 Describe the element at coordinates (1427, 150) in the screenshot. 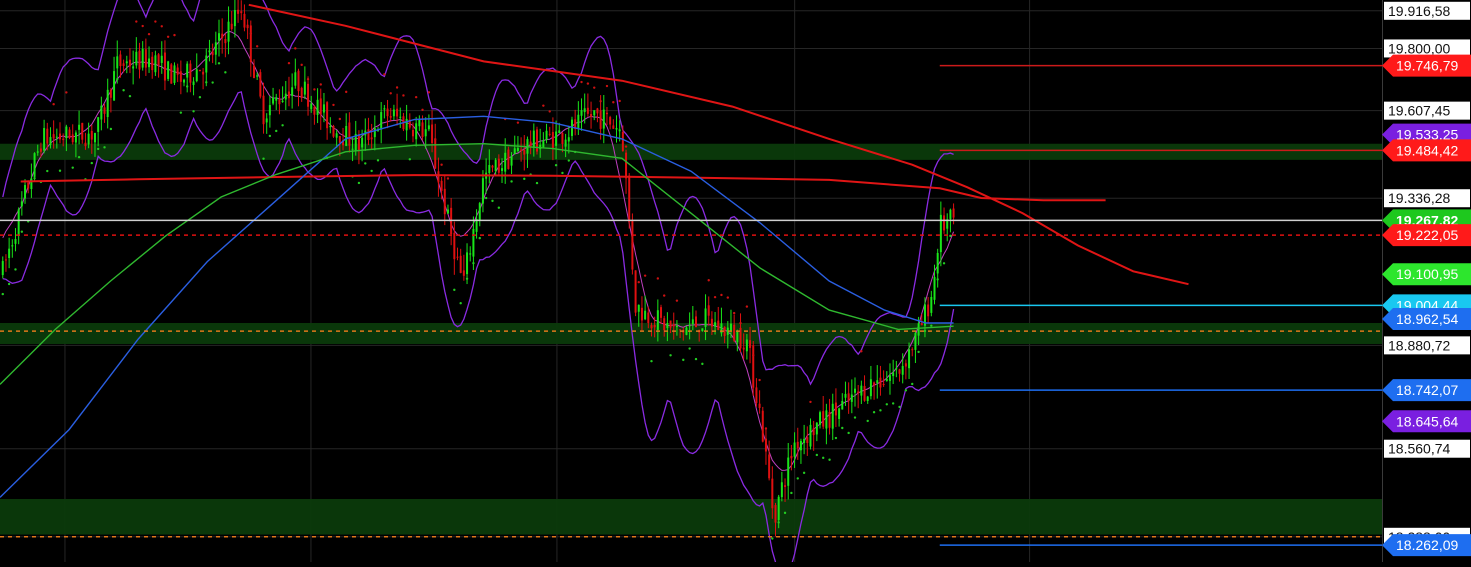

I see `price-tag-text: 19.484,42` at that location.